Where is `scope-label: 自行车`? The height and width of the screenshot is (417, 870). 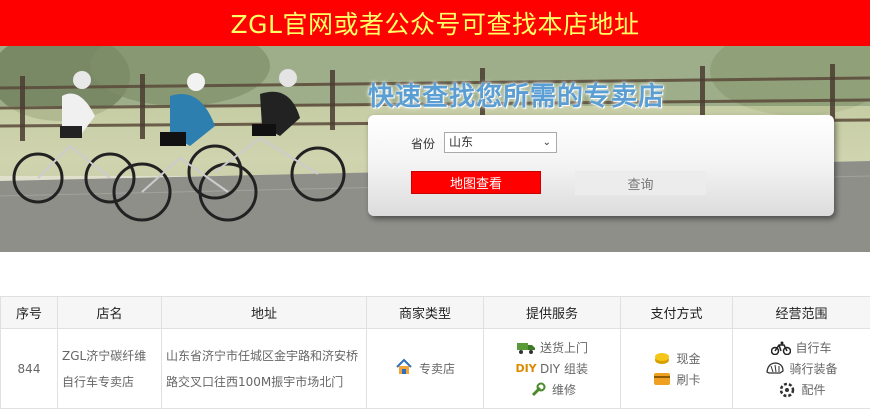 scope-label: 自行车 is located at coordinates (813, 348).